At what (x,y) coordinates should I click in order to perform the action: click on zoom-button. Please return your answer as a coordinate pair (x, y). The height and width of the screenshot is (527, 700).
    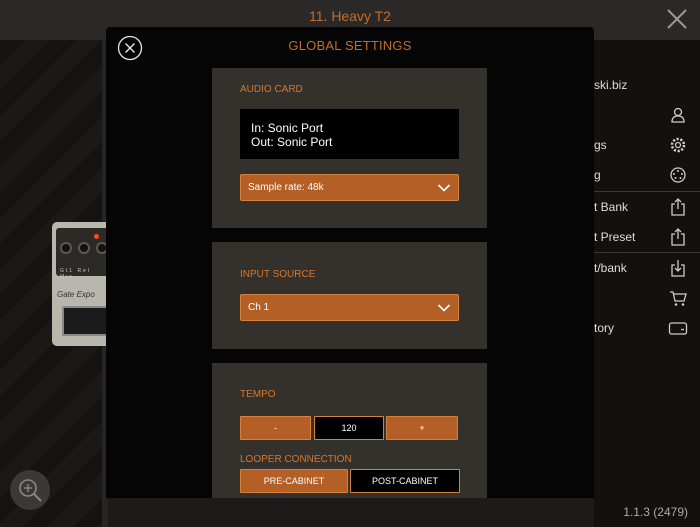
    Looking at the image, I should click on (30, 490).